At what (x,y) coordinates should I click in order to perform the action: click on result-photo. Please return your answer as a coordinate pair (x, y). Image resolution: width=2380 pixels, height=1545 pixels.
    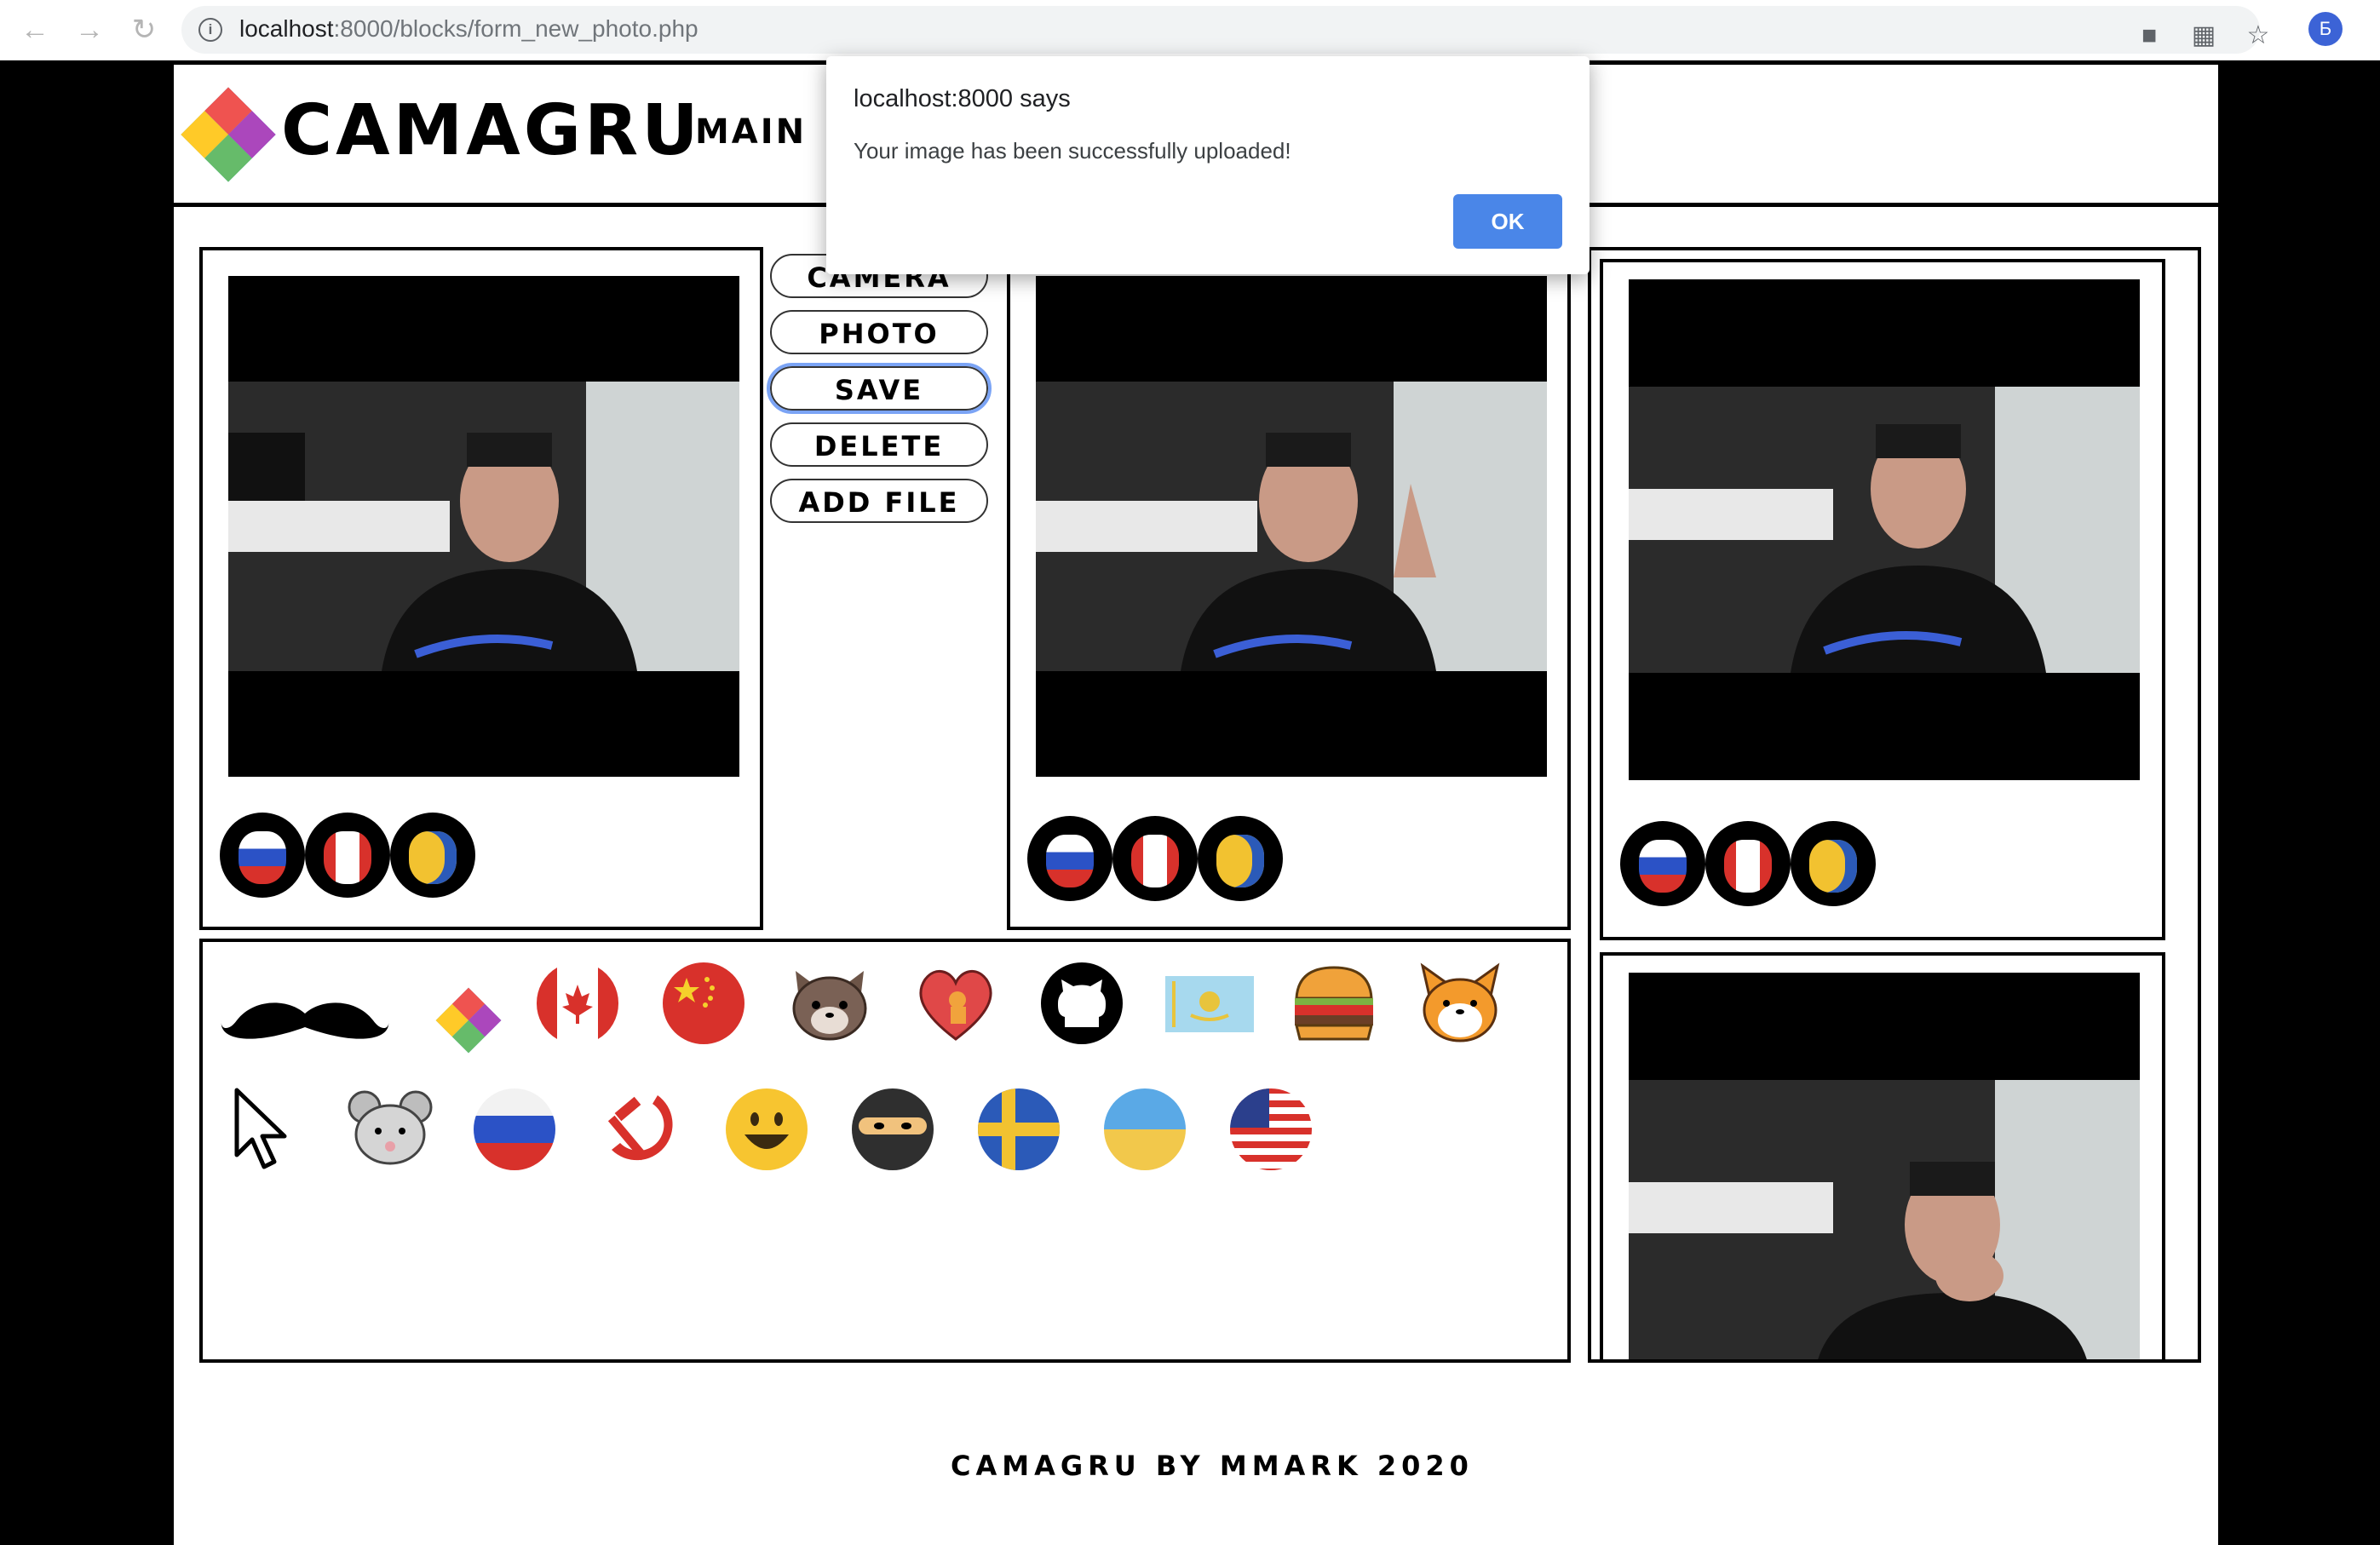
    Looking at the image, I should click on (1292, 526).